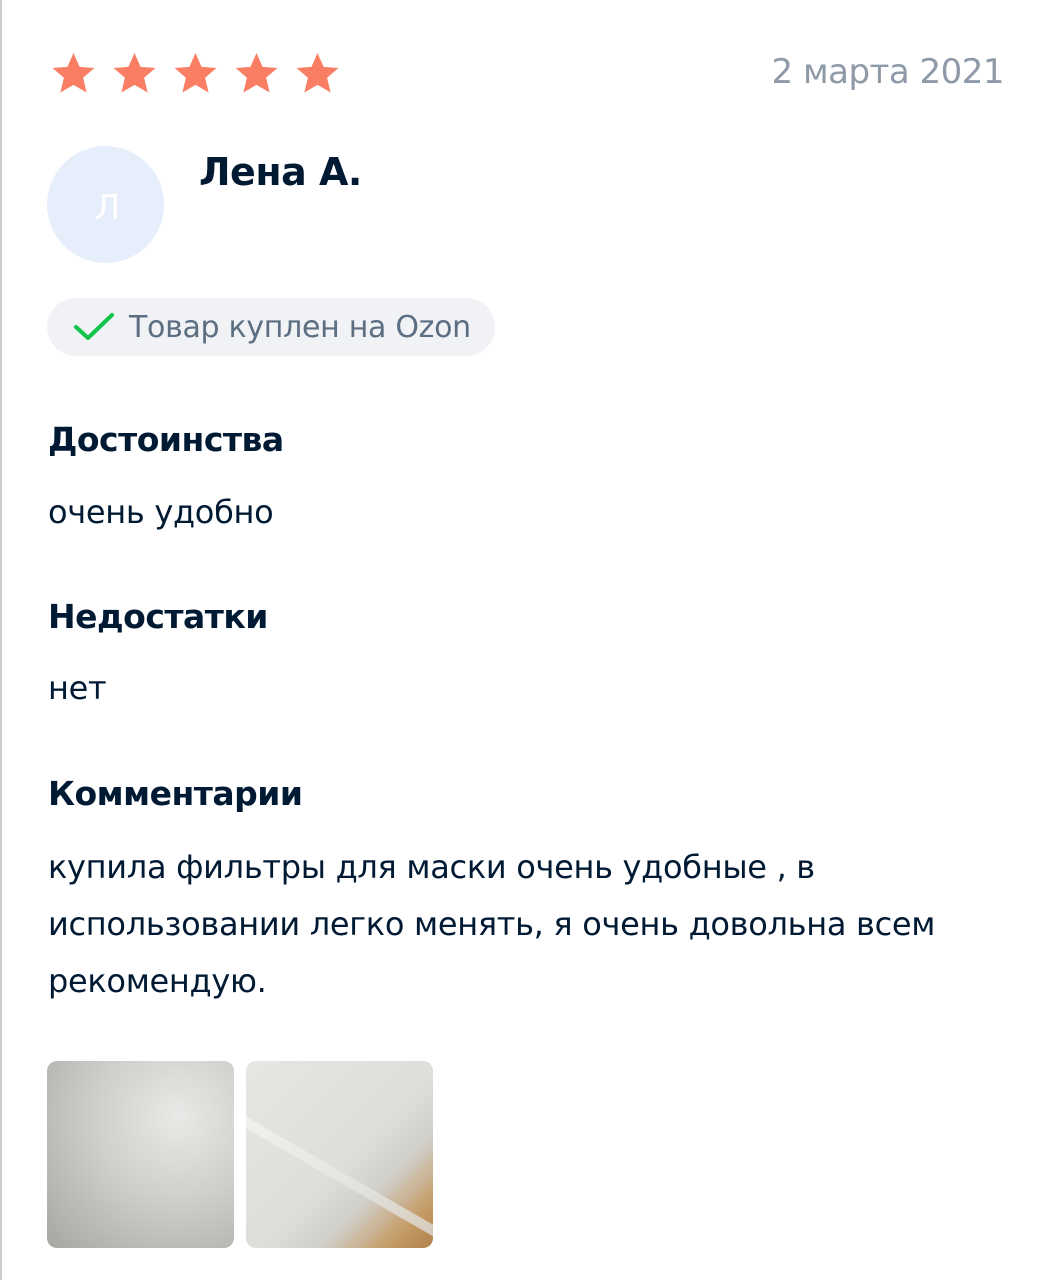 This screenshot has height=1280, width=1052. I want to click on cons-title: Недостатки, so click(158, 616).